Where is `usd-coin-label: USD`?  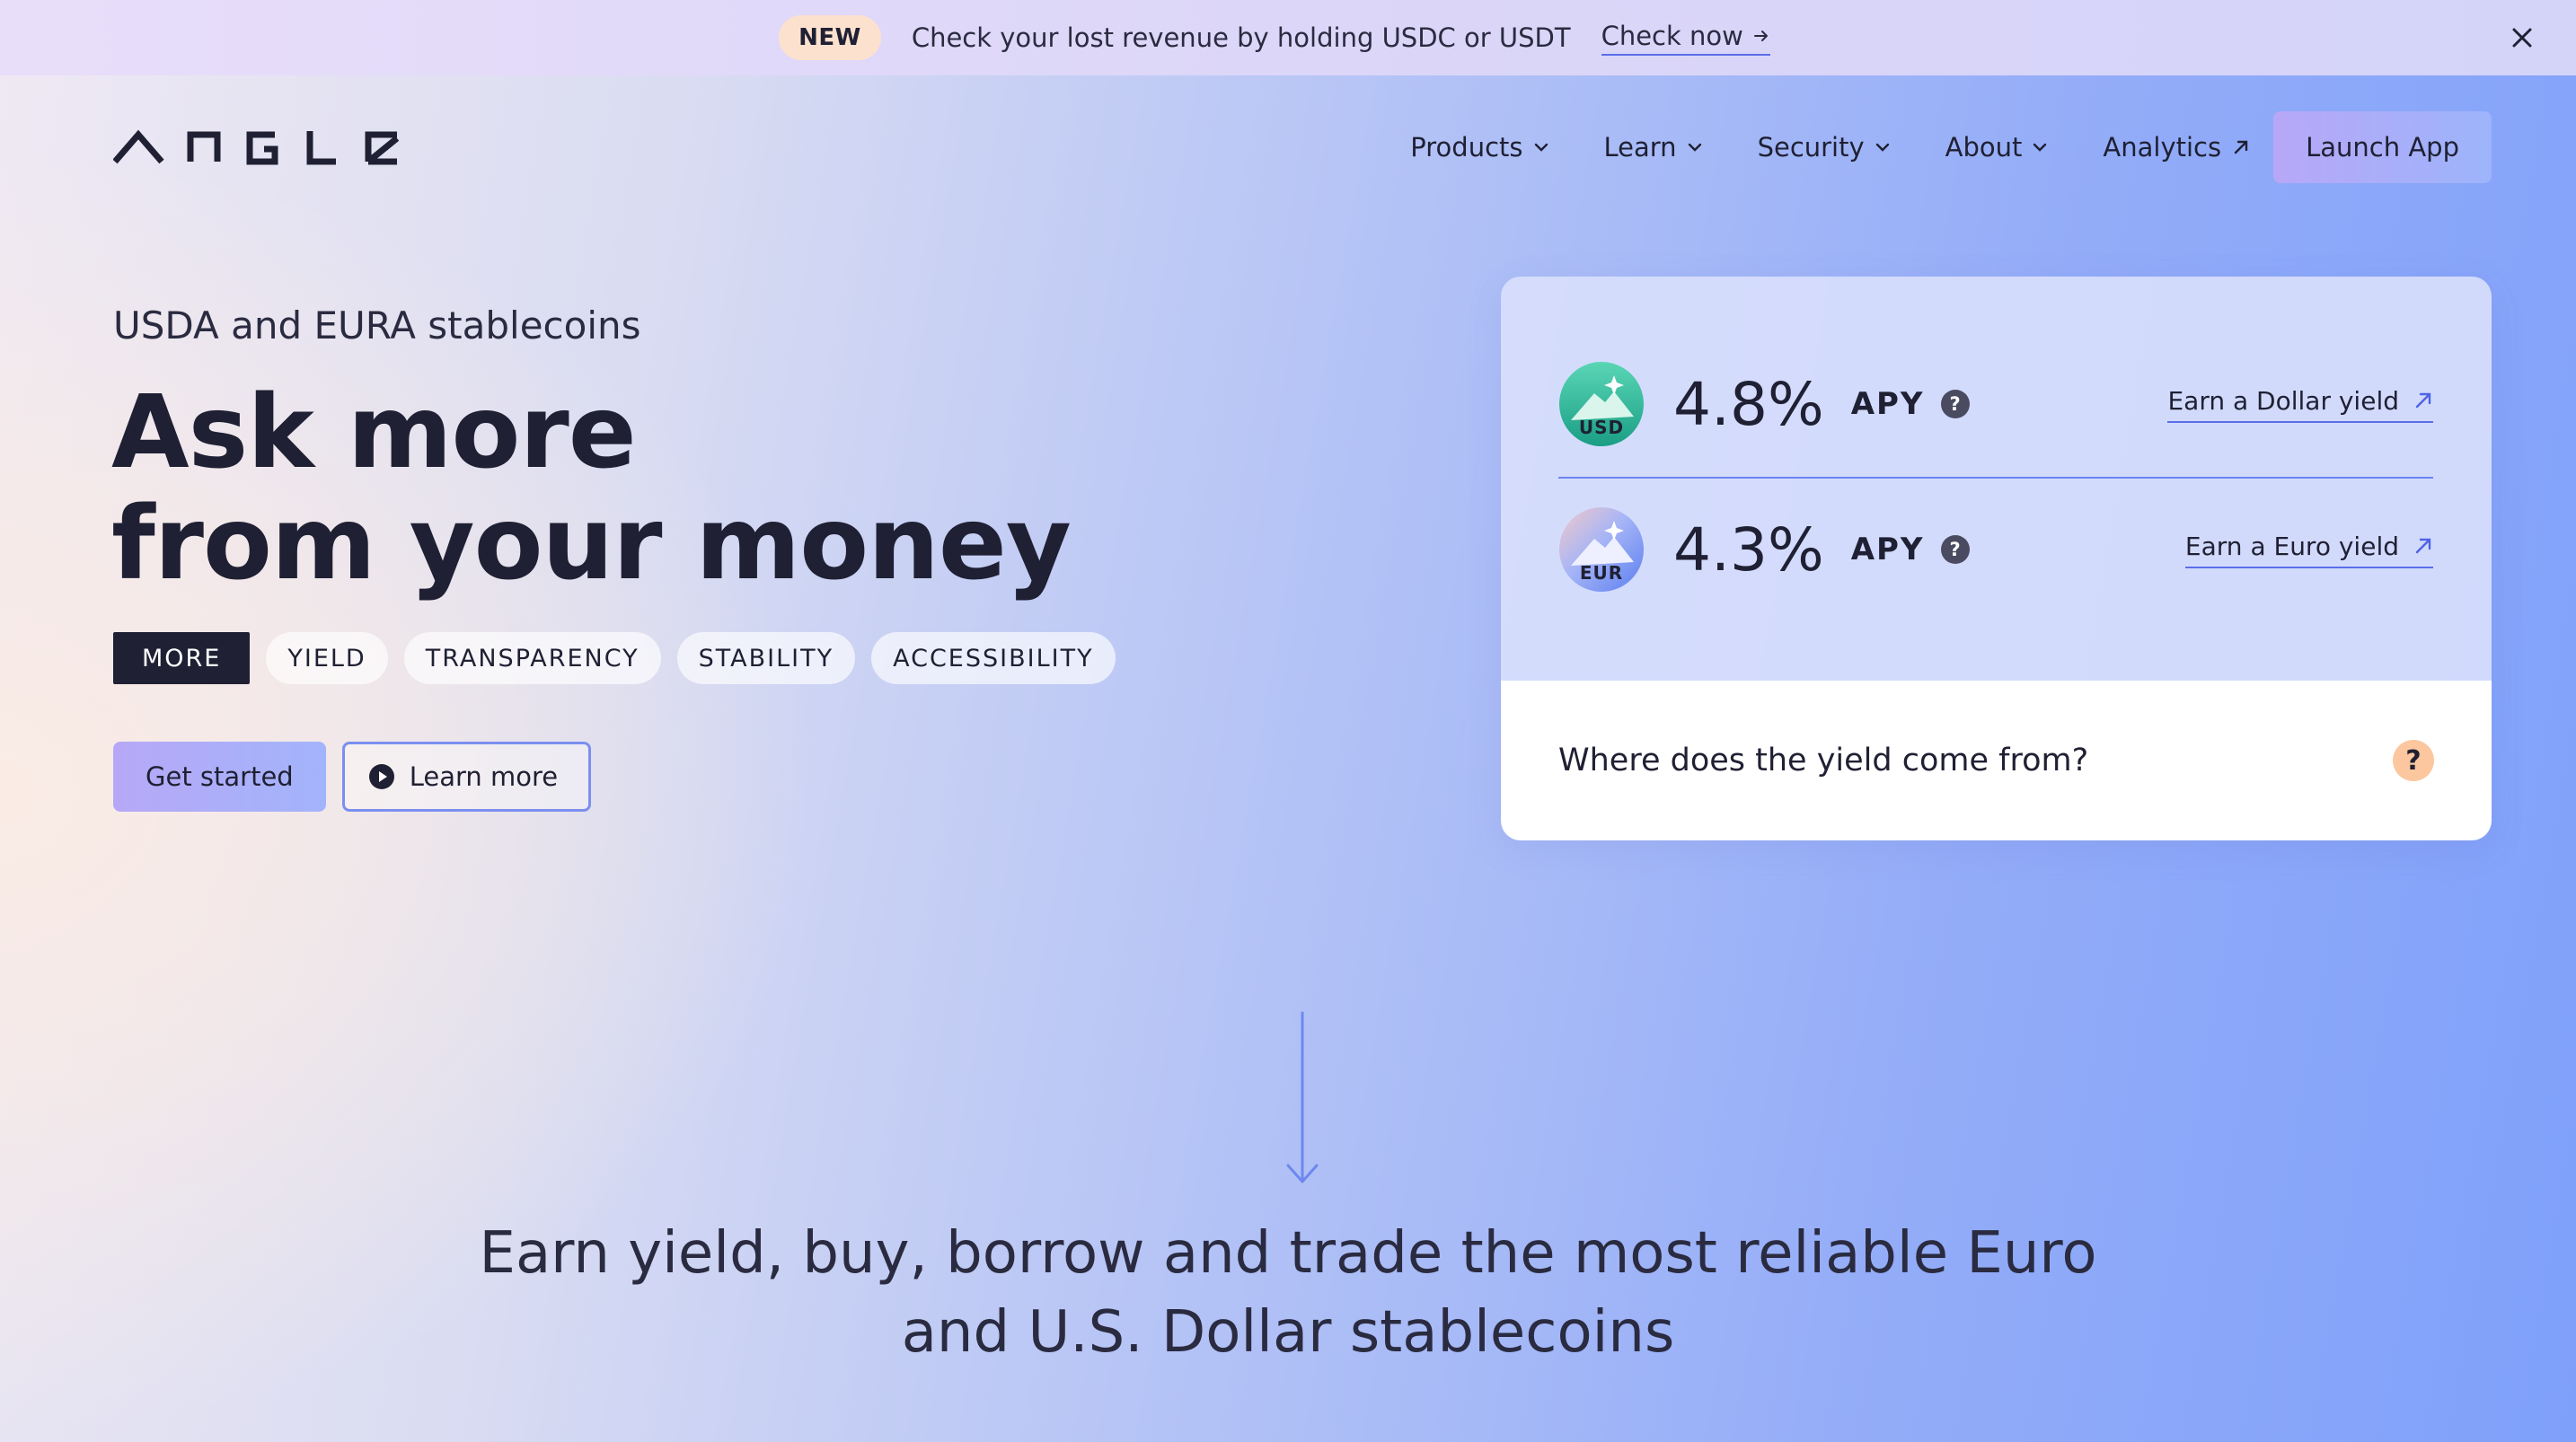 usd-coin-label: USD is located at coordinates (1601, 427).